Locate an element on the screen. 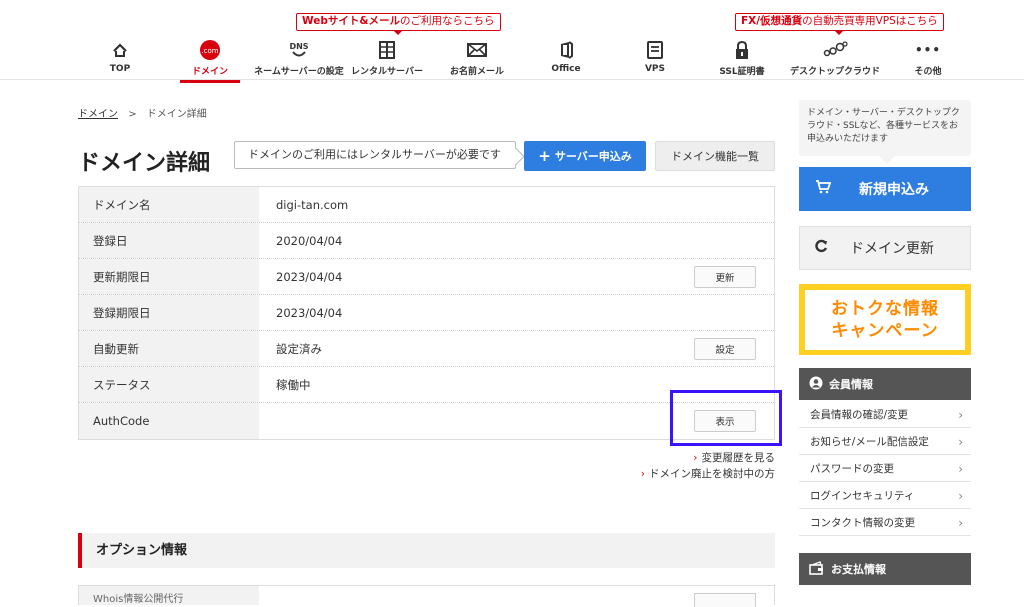 This screenshot has width=1024, height=607. nav-office: Office is located at coordinates (566, 56).